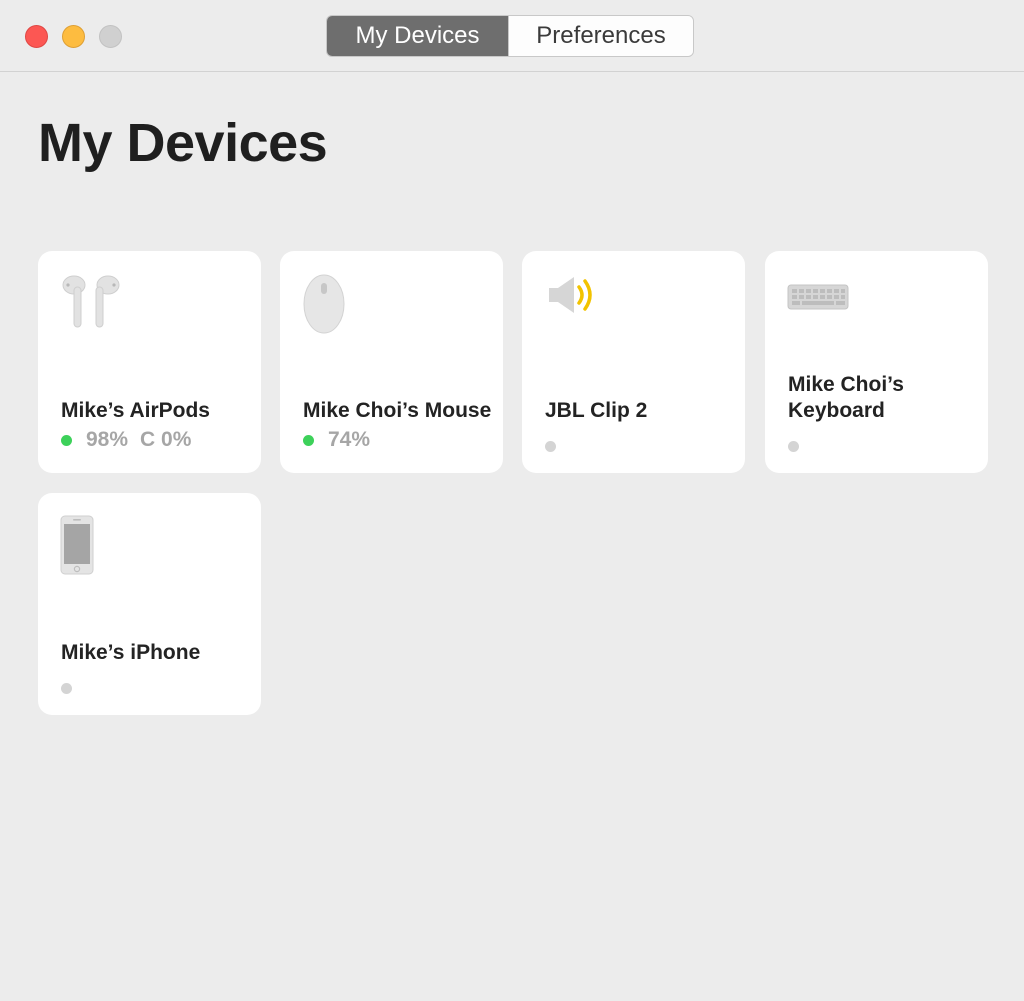  I want to click on view-switcher: My Devices Preferences, so click(510, 36).